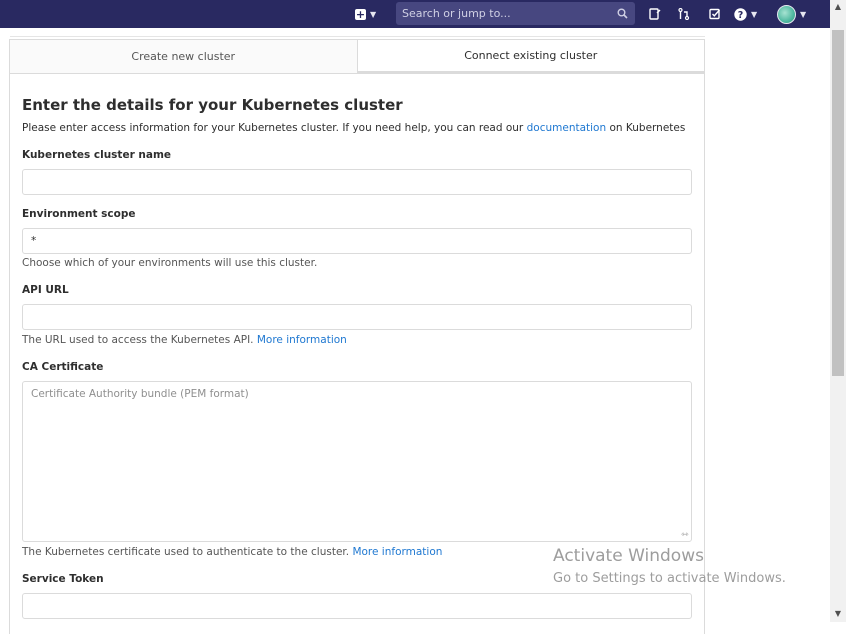 This screenshot has height=634, width=846. Describe the element at coordinates (504, 13) in the screenshot. I see `search-input` at that location.